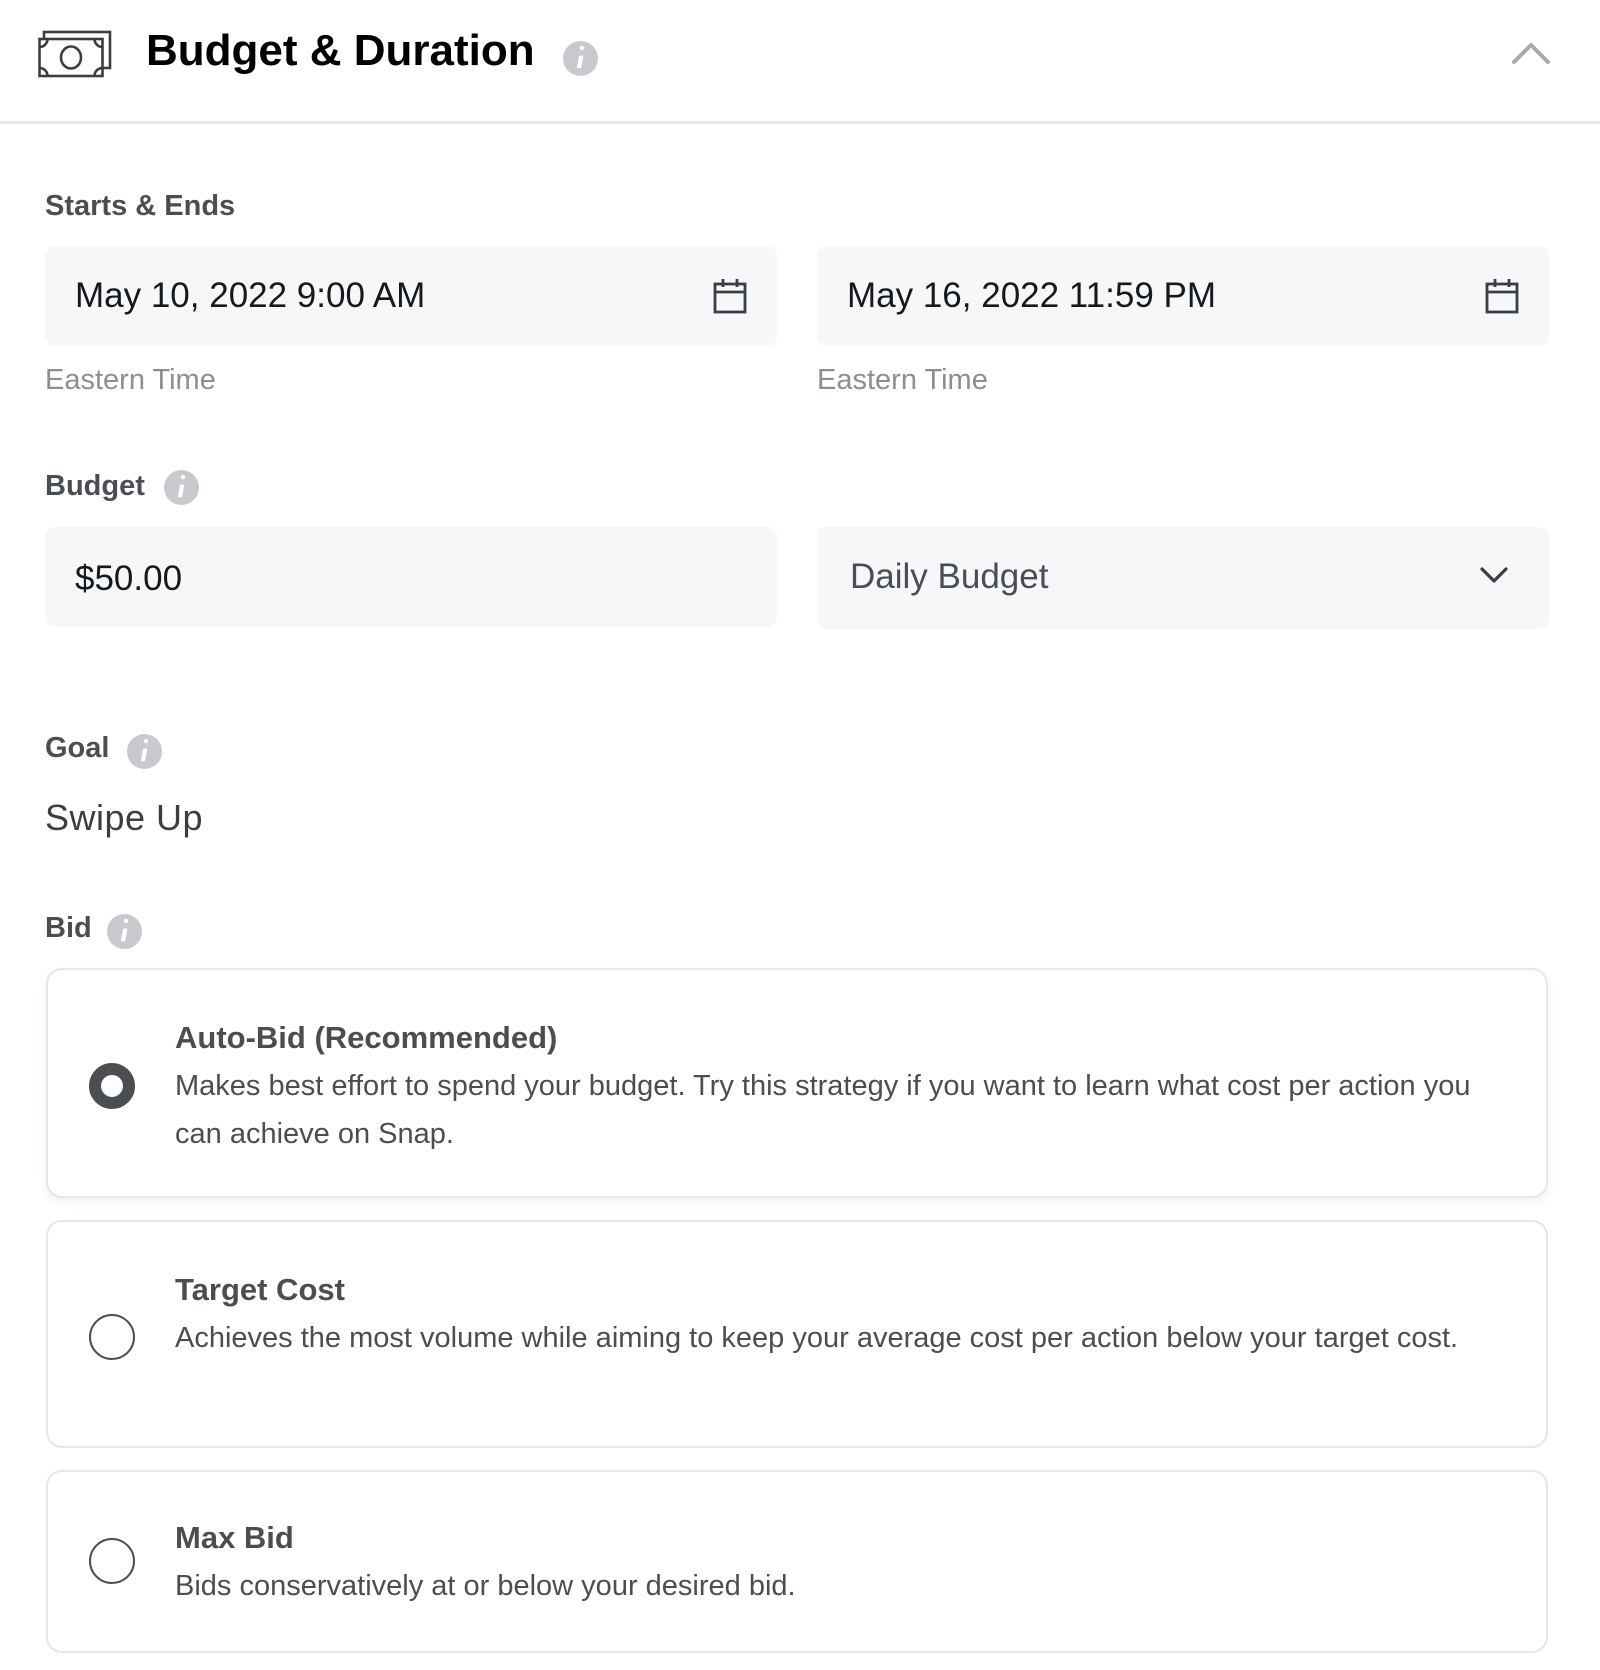 The width and height of the screenshot is (1600, 1670). What do you see at coordinates (129, 578) in the screenshot?
I see `budget-amount-value: $50.00` at bounding box center [129, 578].